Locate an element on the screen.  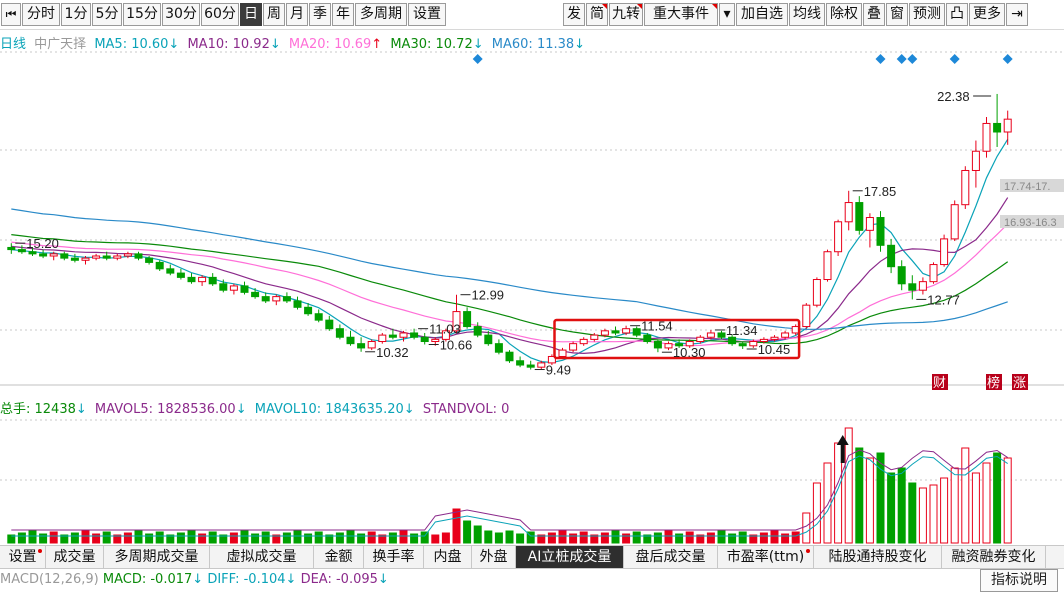
tool-button-6: 均线 is located at coordinates (807, 14).